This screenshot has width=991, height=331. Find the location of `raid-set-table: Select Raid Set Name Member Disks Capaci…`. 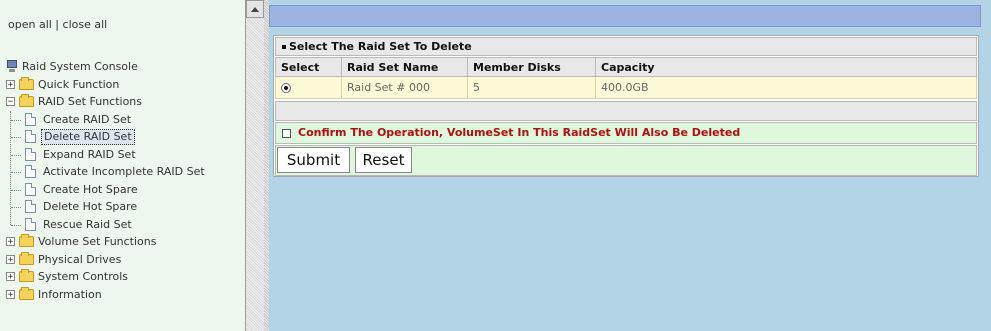

raid-set-table: Select Raid Set Name Member Disks Capaci… is located at coordinates (626, 78).